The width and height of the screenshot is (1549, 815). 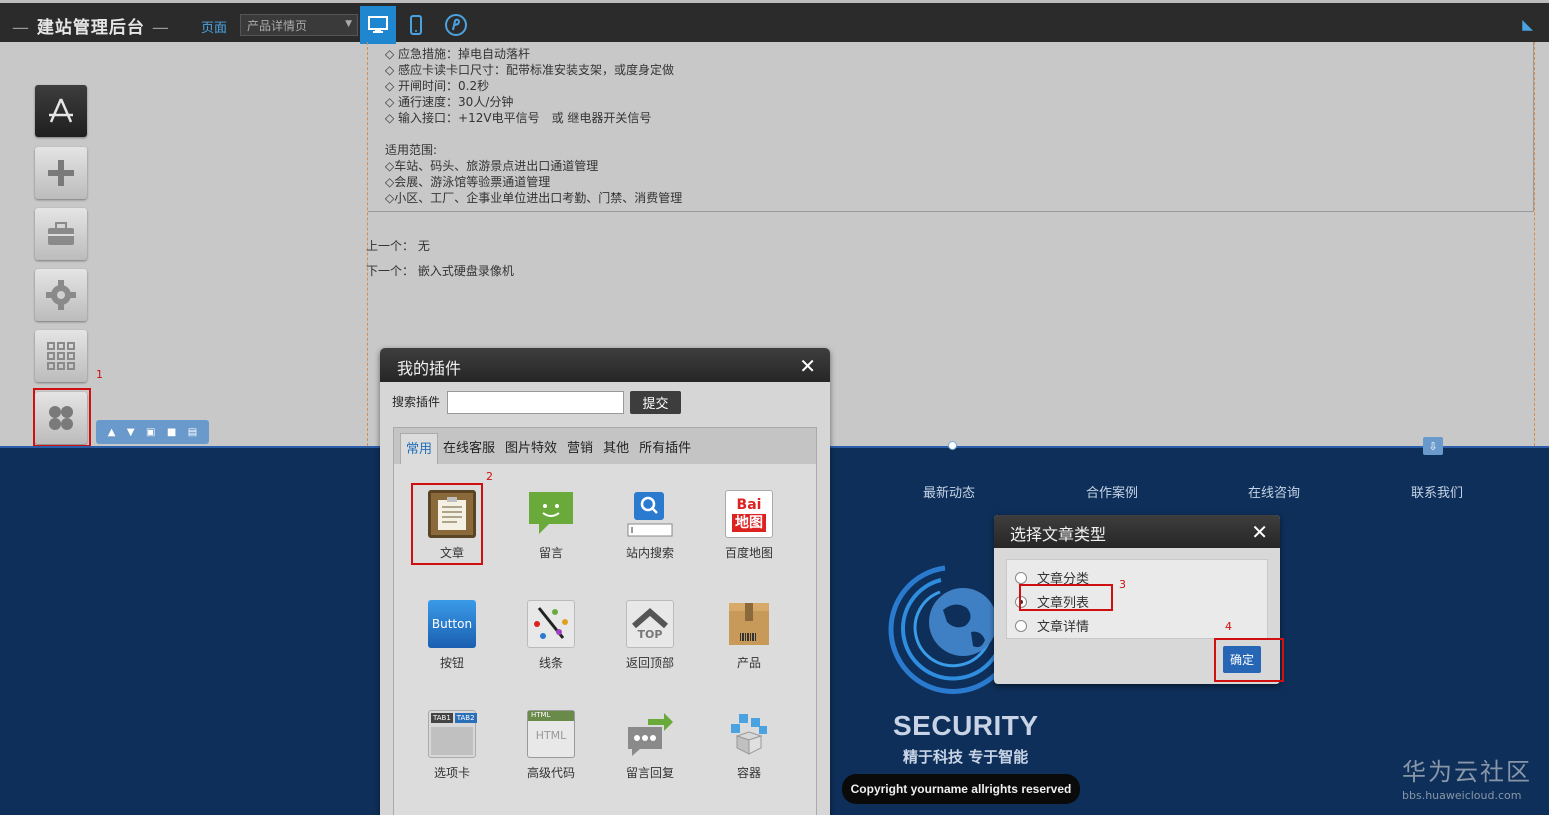 I want to click on button-icon: Button, so click(x=452, y=624).